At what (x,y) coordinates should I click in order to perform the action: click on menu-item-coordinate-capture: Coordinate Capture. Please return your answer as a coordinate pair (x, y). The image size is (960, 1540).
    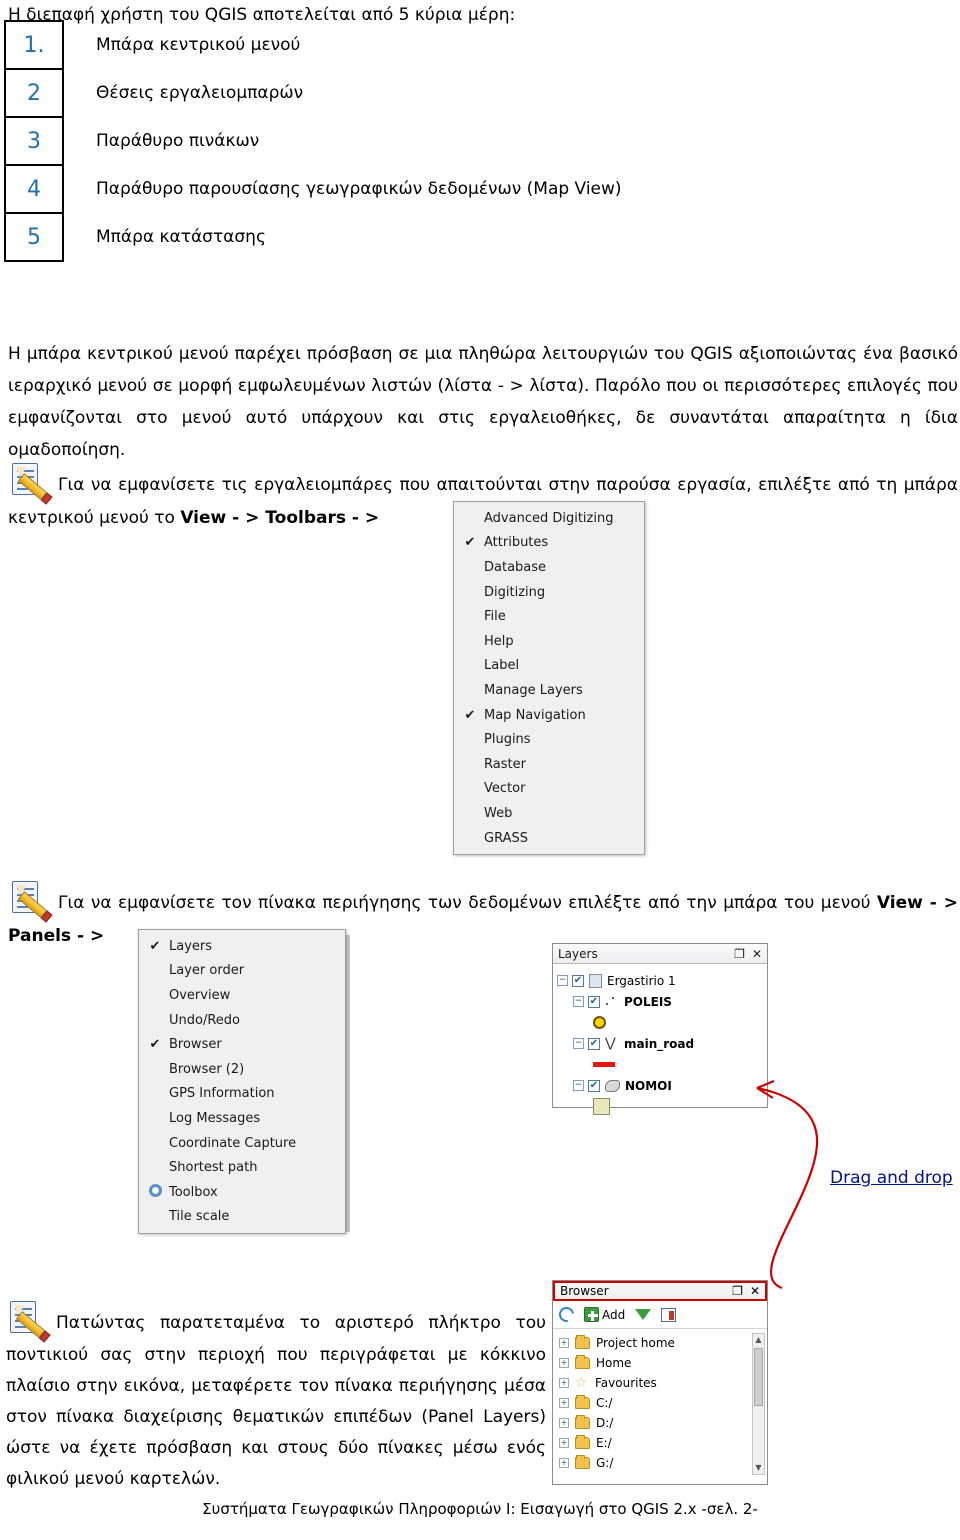
    Looking at the image, I should click on (242, 1143).